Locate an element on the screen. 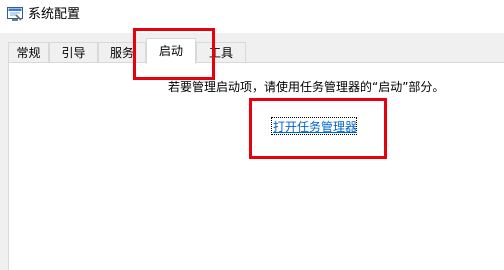 The width and height of the screenshot is (504, 270). tab-boot: 引导 is located at coordinates (73, 52).